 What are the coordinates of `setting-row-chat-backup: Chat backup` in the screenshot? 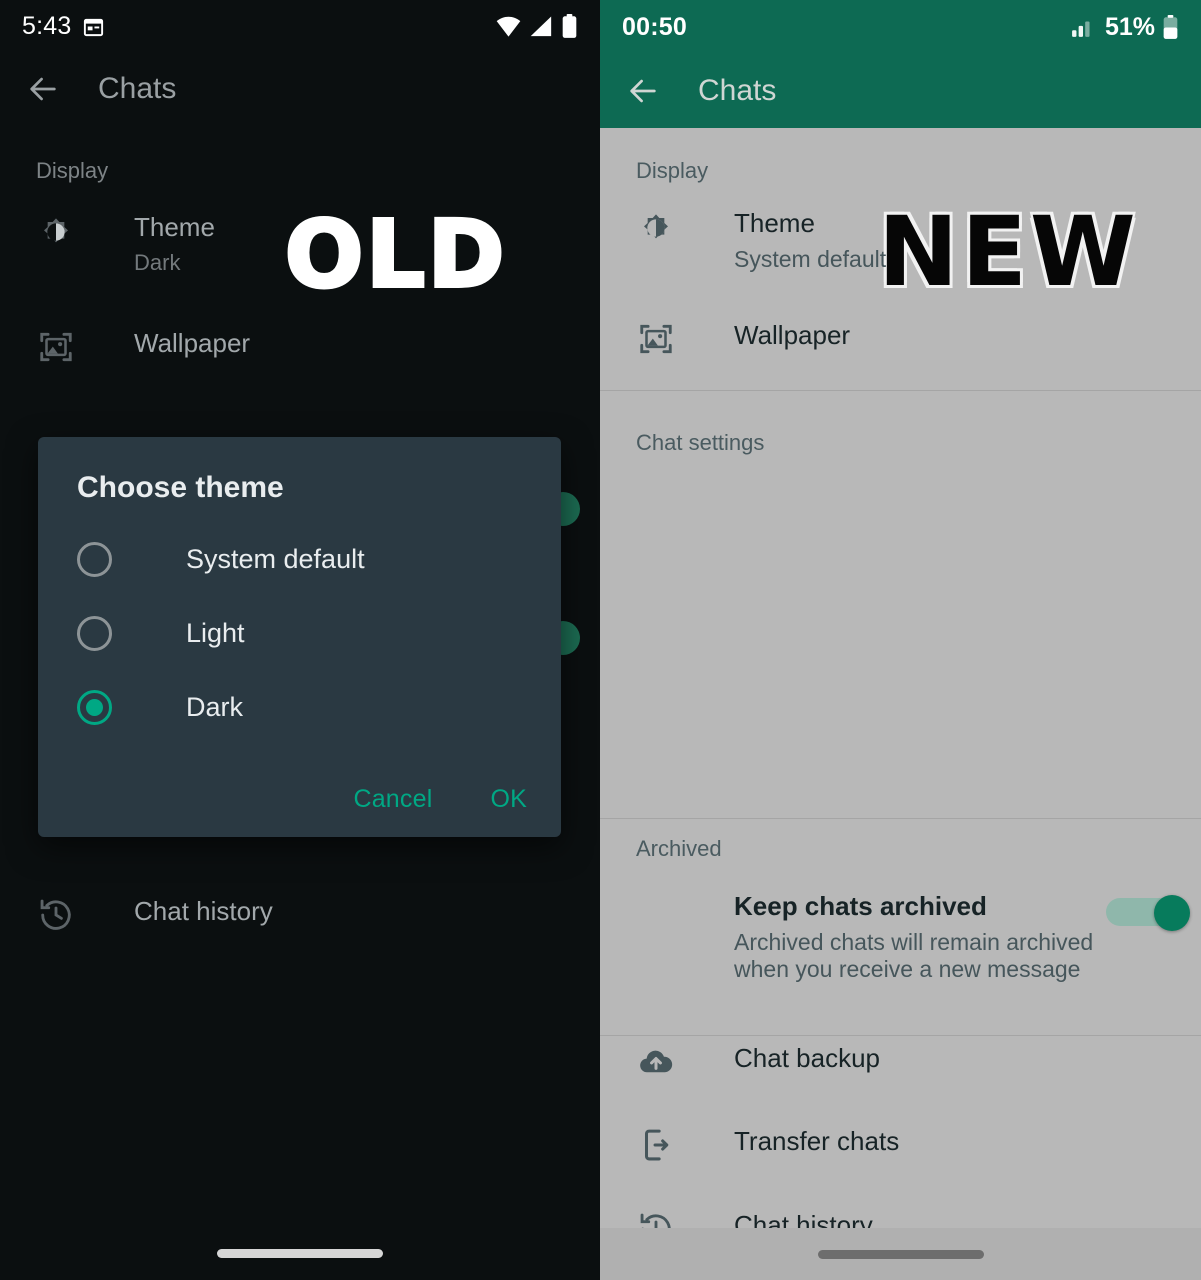 It's located at (757, 1062).